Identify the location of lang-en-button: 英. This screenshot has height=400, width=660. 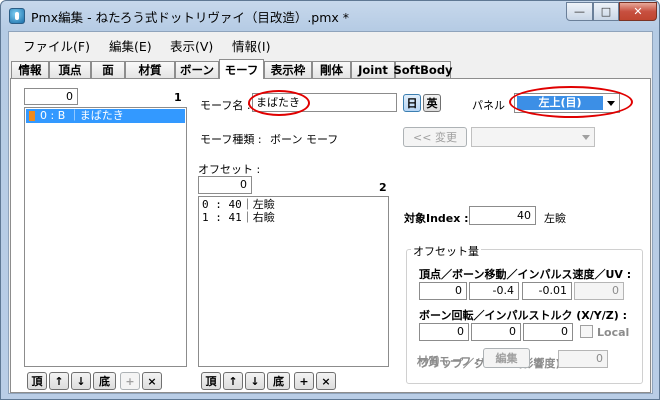
(432, 103).